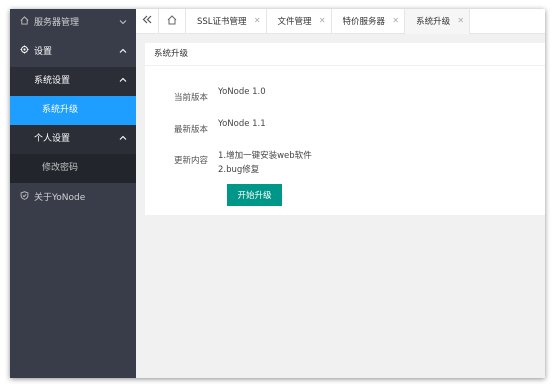 The image size is (555, 389). What do you see at coordinates (265, 156) in the screenshot?
I see `change-item: 1.增加一键安装web软件` at bounding box center [265, 156].